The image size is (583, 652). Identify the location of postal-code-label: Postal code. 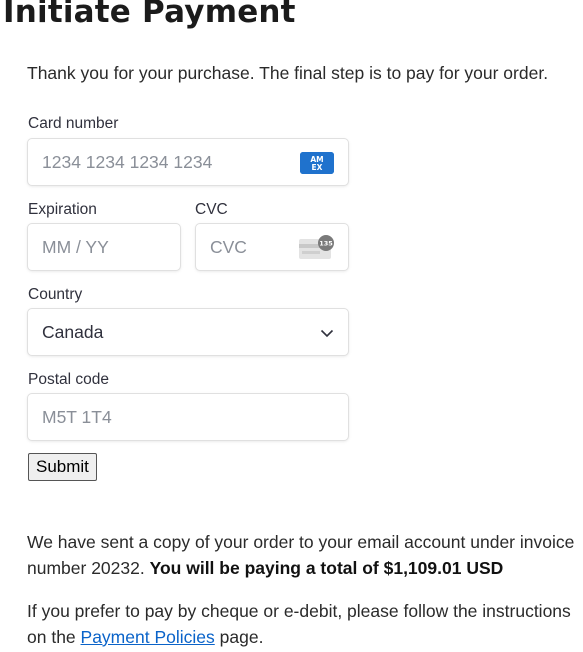
(68, 379).